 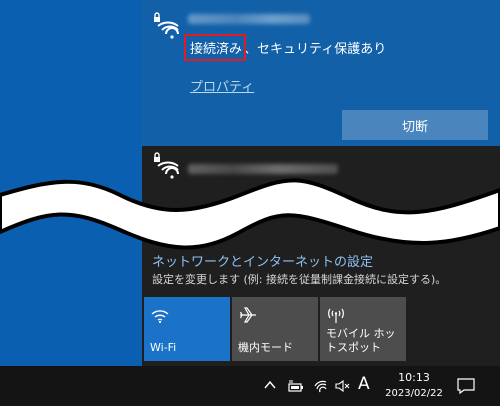 What do you see at coordinates (320, 386) in the screenshot?
I see `wifi-tray-icon` at bounding box center [320, 386].